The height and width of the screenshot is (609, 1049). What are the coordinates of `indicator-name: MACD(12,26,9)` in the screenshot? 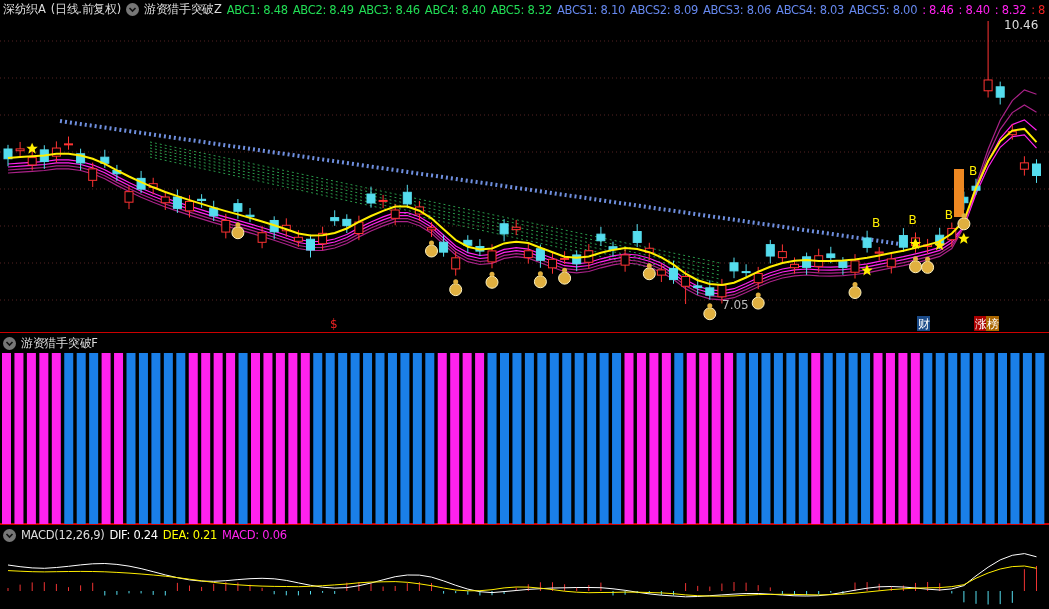 It's located at (63, 535).